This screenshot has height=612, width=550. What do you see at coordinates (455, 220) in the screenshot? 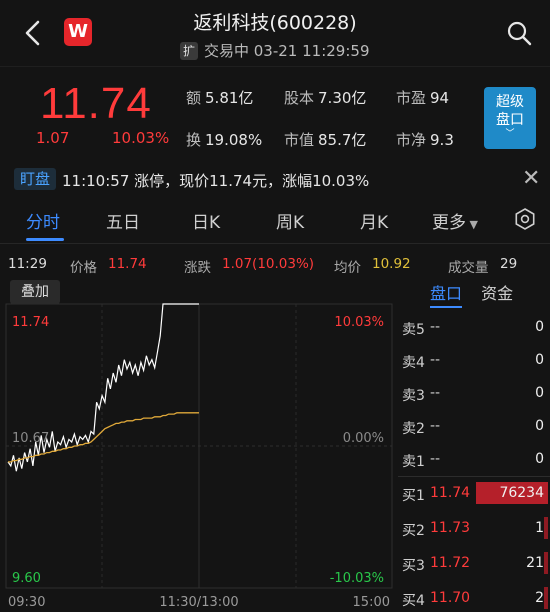
I see `tab-more: 更多 ▼` at bounding box center [455, 220].